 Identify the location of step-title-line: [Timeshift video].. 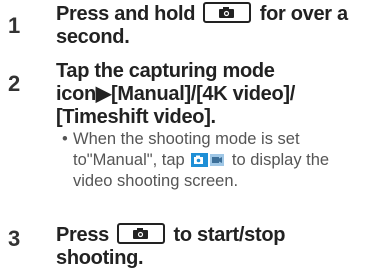
(136, 117).